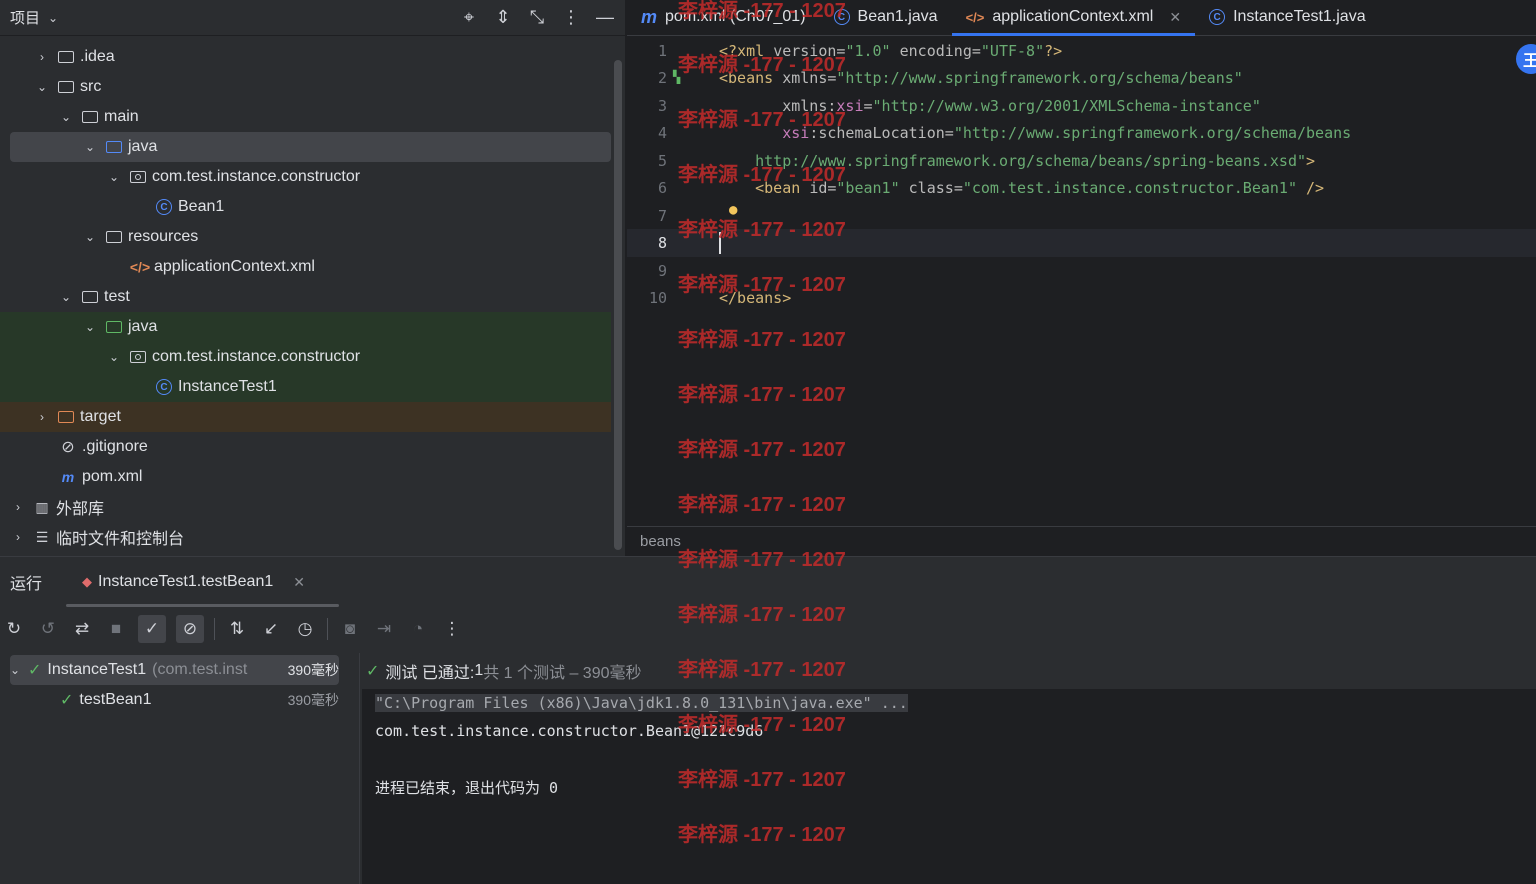 This screenshot has height=884, width=1536. I want to click on tab-instancetest1: C InstanceTest1.java, so click(1287, 17).